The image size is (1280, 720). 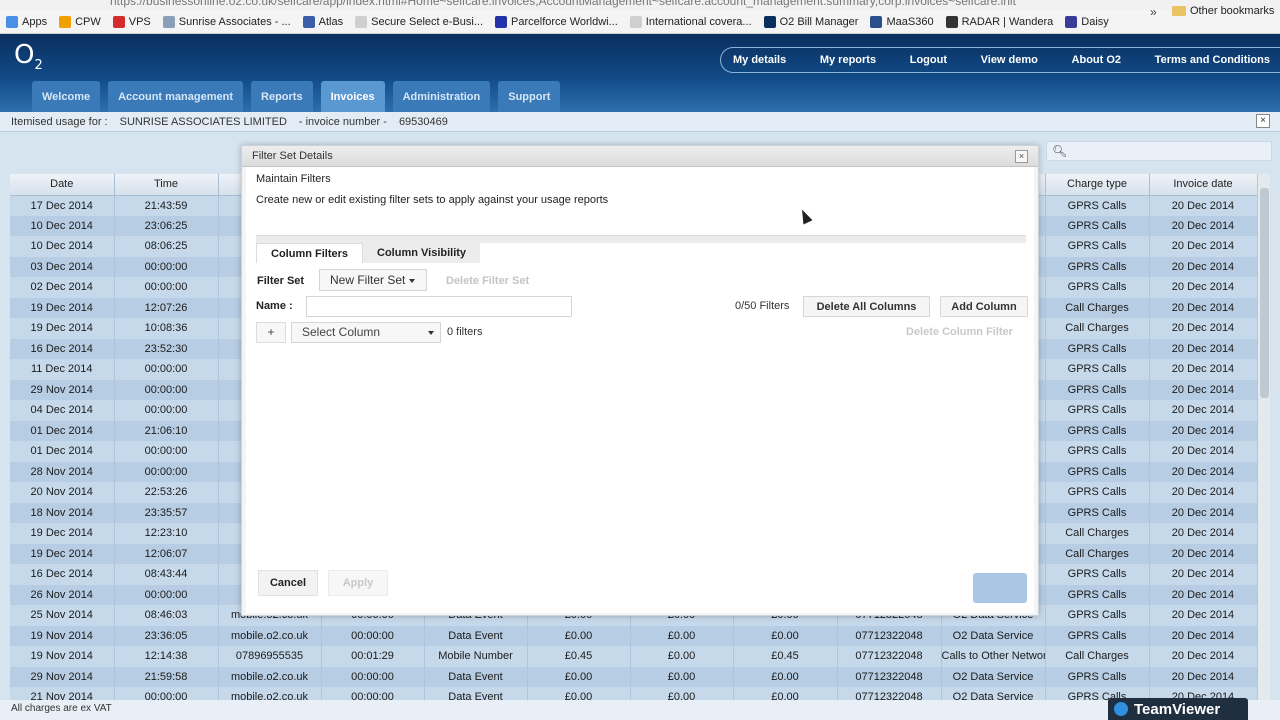 What do you see at coordinates (866, 306) in the screenshot?
I see `delete-all-columns-button: Delete All Columns` at bounding box center [866, 306].